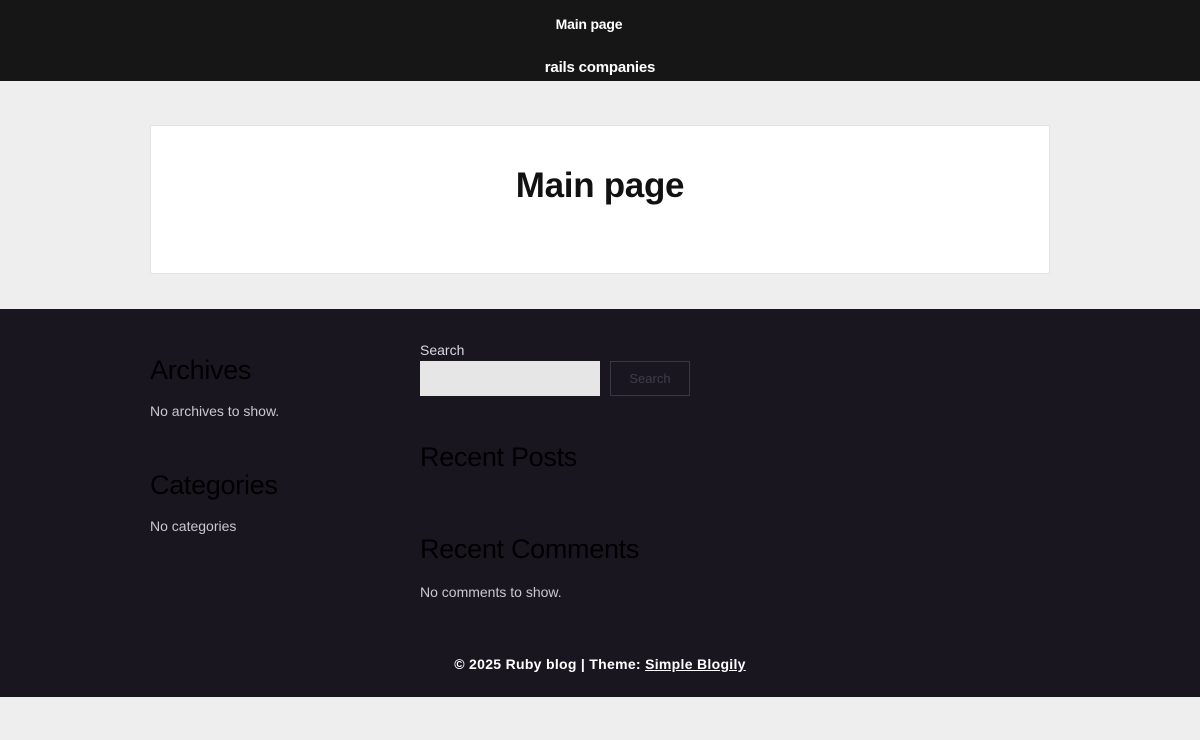 This screenshot has width=1200, height=740. I want to click on recent-comments-empty-text: No comments to show., so click(491, 592).